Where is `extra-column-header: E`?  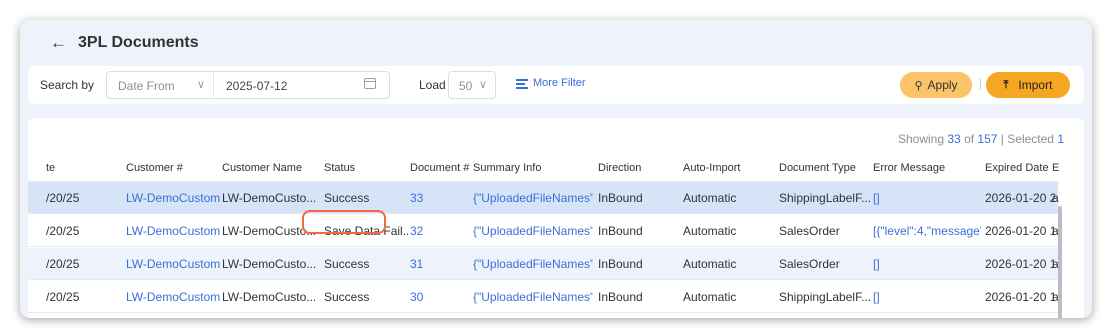
extra-column-header: E is located at coordinates (1057, 167).